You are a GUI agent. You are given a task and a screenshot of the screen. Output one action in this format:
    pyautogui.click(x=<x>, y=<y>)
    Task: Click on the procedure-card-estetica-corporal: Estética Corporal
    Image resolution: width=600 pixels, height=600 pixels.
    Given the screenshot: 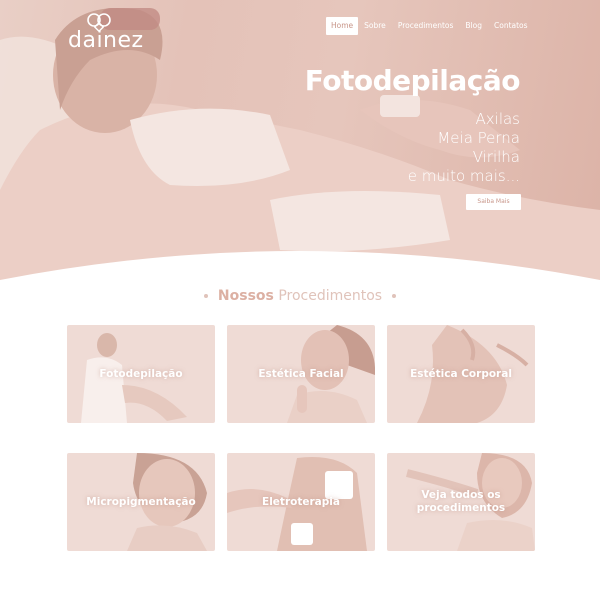 What is the action you would take?
    pyautogui.click(x=461, y=374)
    